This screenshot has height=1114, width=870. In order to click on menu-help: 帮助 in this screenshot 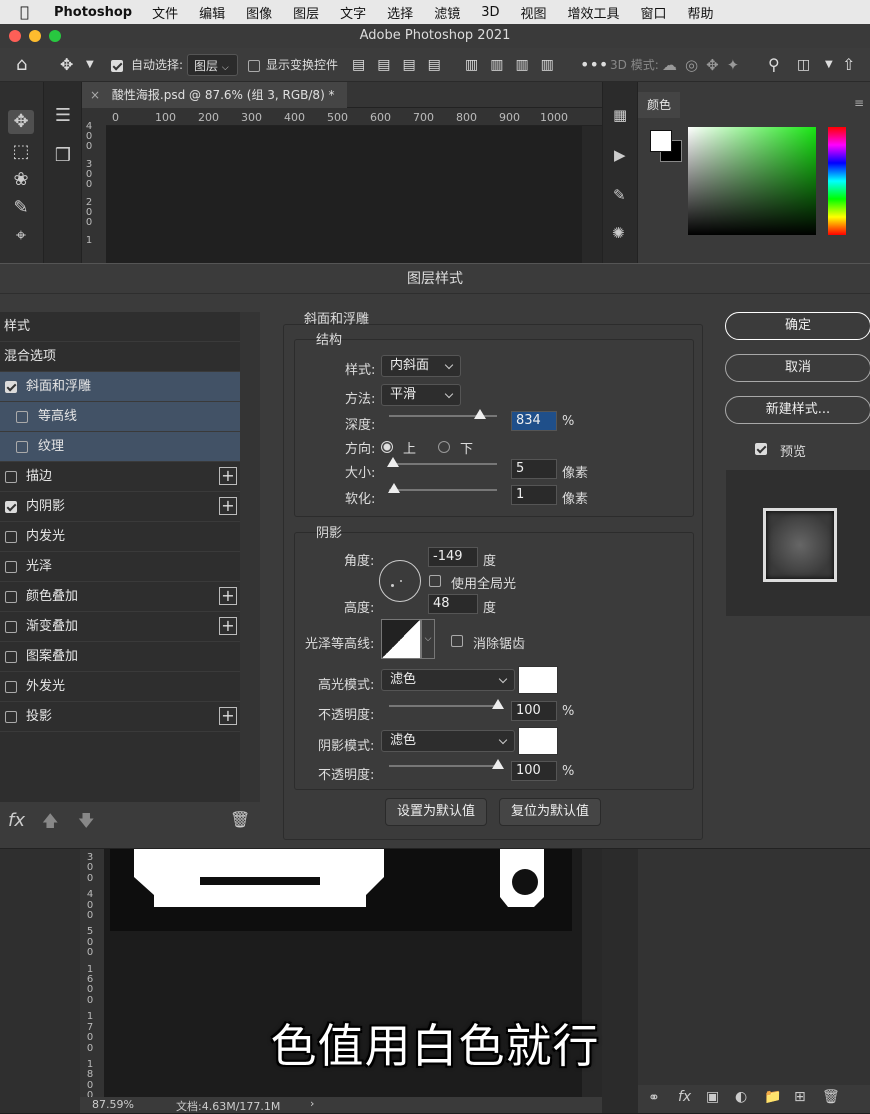, I will do `click(701, 12)`.